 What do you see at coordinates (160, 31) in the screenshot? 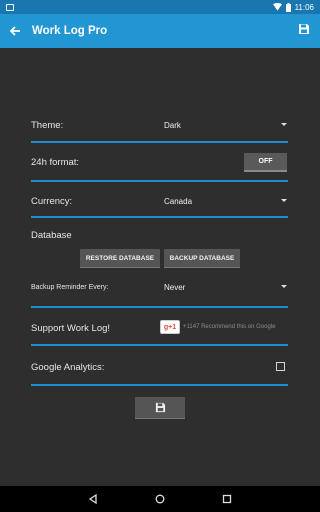
I see `app-bar: Work Log Pro` at bounding box center [160, 31].